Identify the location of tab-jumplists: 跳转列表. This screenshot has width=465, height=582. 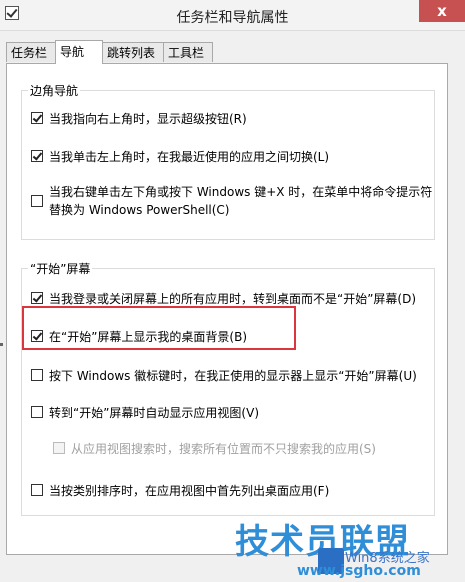
(133, 52).